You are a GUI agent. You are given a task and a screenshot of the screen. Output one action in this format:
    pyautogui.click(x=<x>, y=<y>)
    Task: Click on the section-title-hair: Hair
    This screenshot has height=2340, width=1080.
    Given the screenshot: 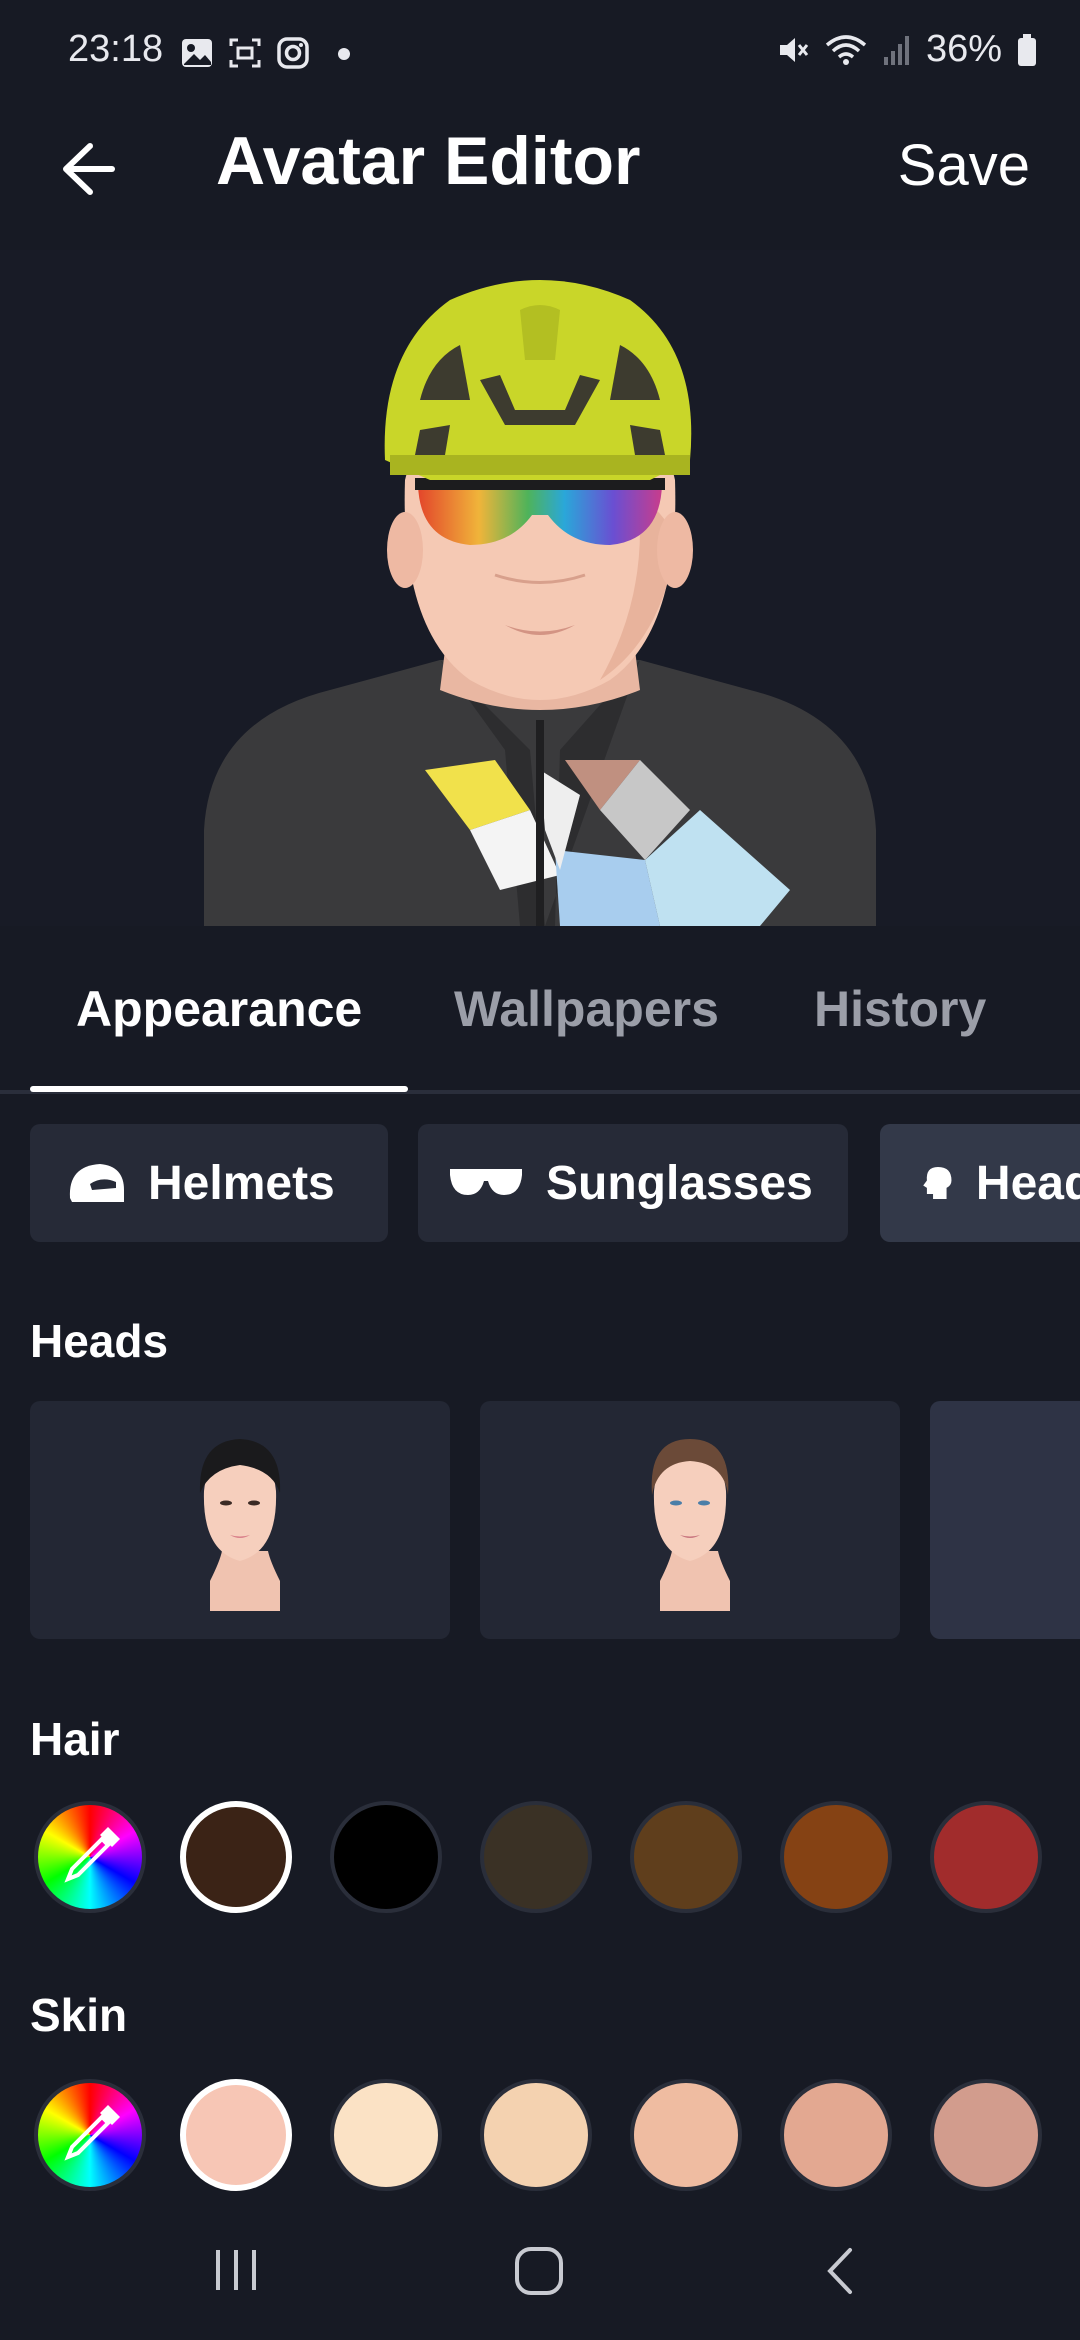 What is the action you would take?
    pyautogui.click(x=75, y=1739)
    